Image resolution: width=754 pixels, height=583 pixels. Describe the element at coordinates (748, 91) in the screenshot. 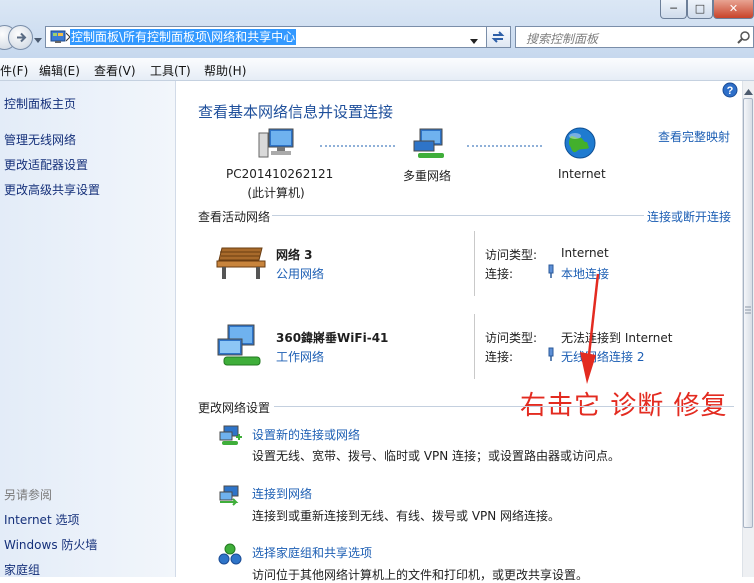

I see `scroll-up-arrow-icon` at that location.